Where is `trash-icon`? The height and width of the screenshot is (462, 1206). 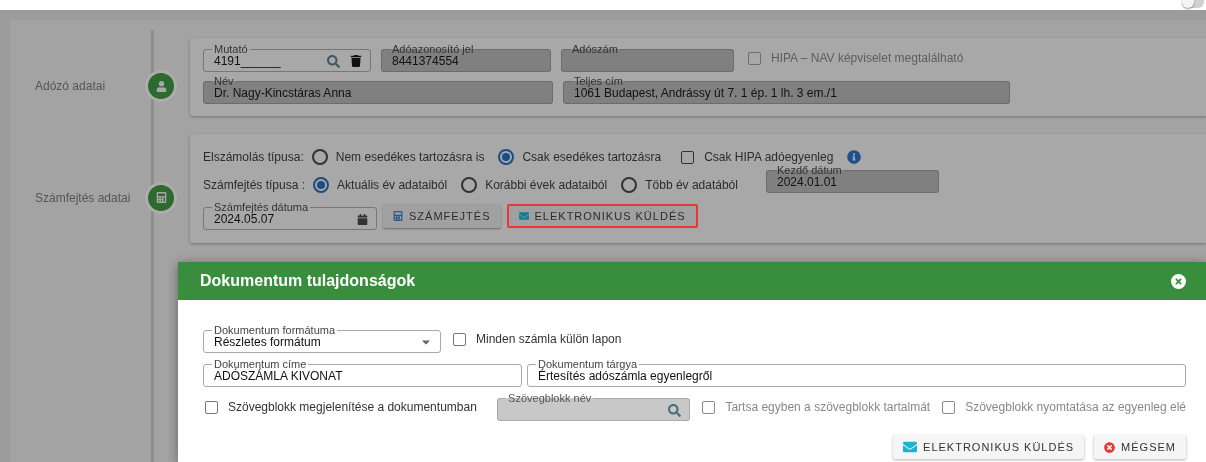
trash-icon is located at coordinates (356, 61).